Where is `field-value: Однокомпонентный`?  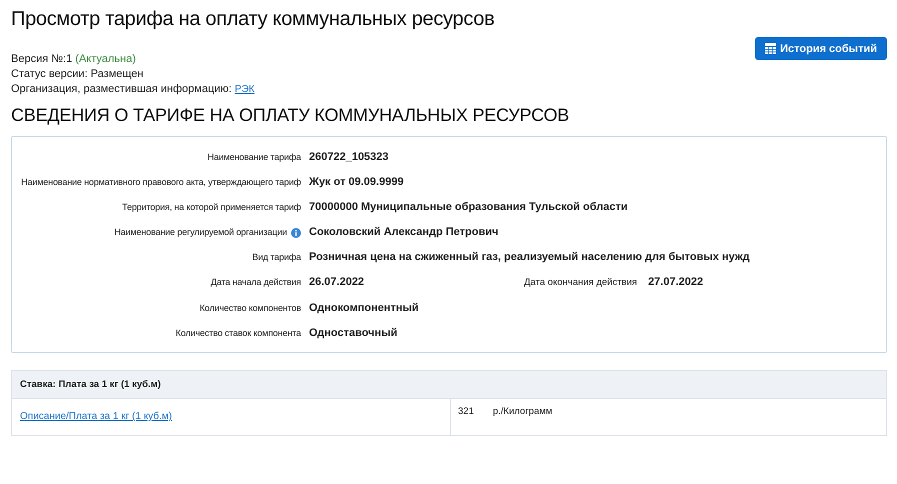 field-value: Однокомпонентный is located at coordinates (364, 308).